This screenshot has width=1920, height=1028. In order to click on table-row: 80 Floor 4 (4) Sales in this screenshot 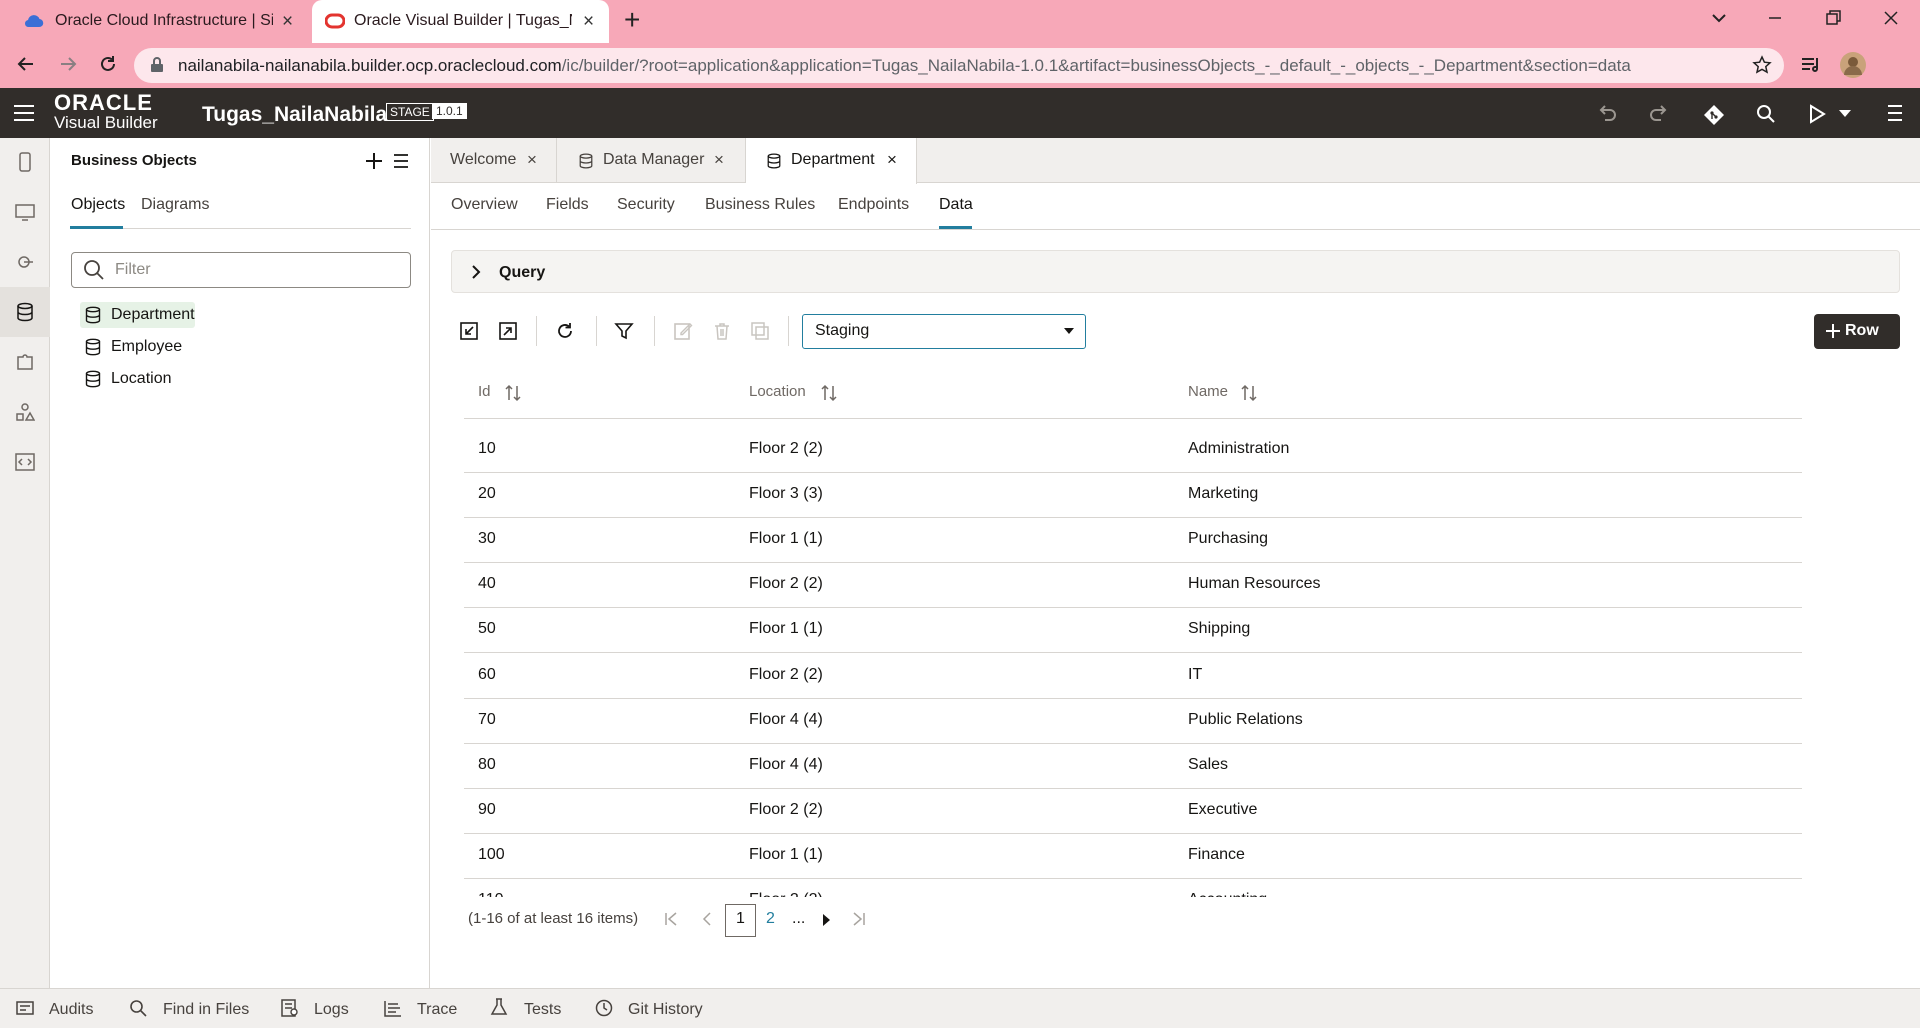, I will do `click(1181, 766)`.